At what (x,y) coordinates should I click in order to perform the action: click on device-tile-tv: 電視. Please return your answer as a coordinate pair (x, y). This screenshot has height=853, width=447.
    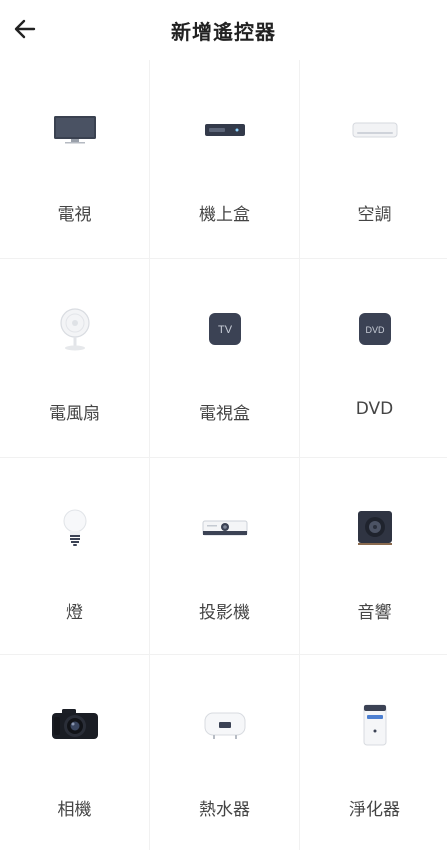
    Looking at the image, I should click on (74, 159).